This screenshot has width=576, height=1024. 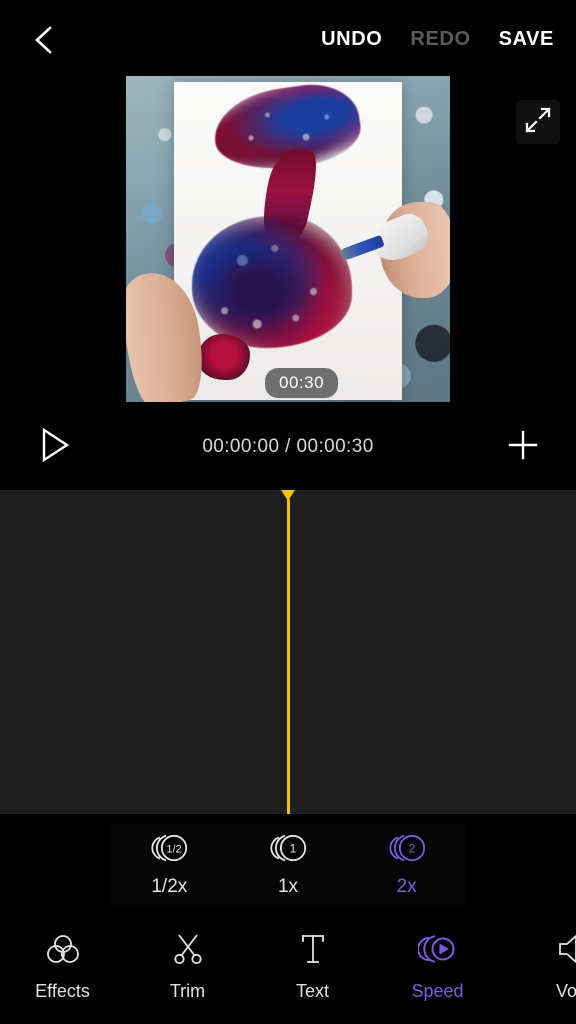 I want to click on expand-arrows-icon, so click(x=538, y=122).